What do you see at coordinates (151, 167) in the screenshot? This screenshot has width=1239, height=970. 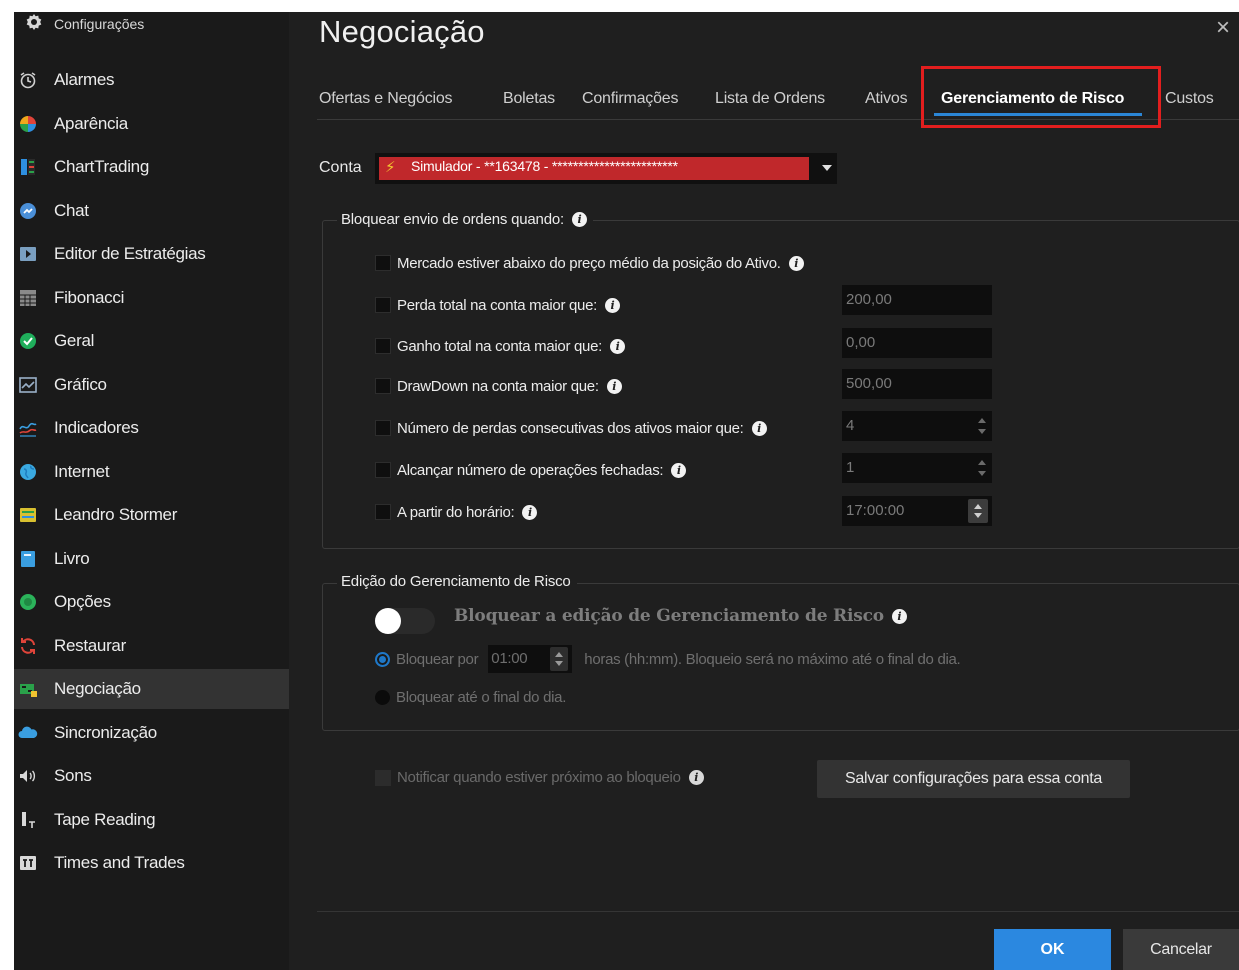 I see `sidebar-item-charttrading: ChartTrading` at bounding box center [151, 167].